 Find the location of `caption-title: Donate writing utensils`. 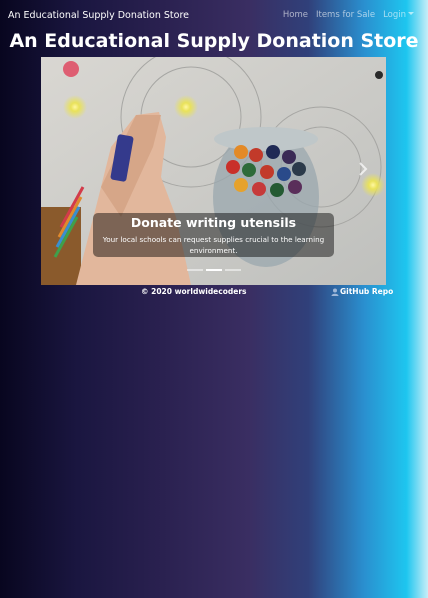

caption-title: Donate writing utensils is located at coordinates (213, 222).